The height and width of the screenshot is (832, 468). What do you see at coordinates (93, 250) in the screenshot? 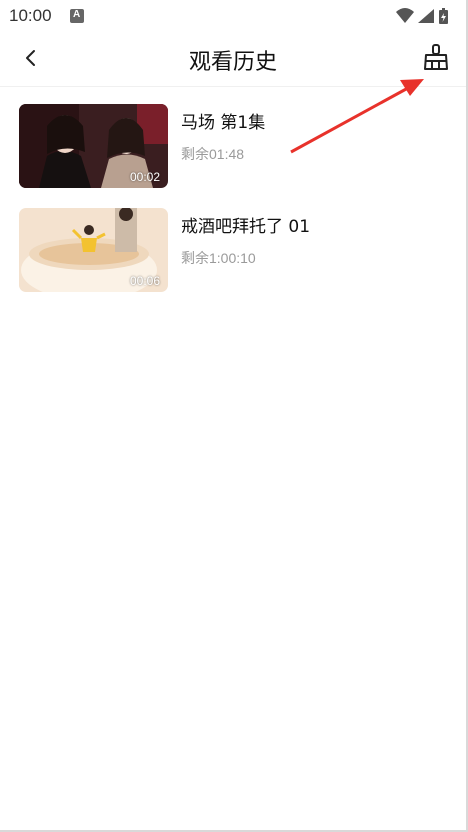
I see `video-thumbnail: 00:06` at bounding box center [93, 250].